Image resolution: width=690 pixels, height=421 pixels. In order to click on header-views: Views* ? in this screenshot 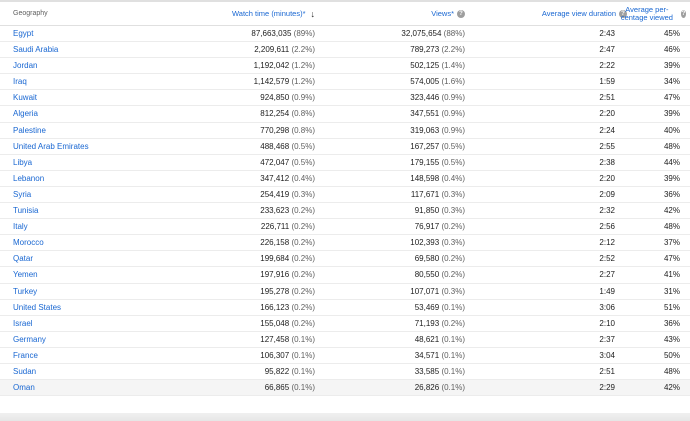, I will do `click(448, 13)`.